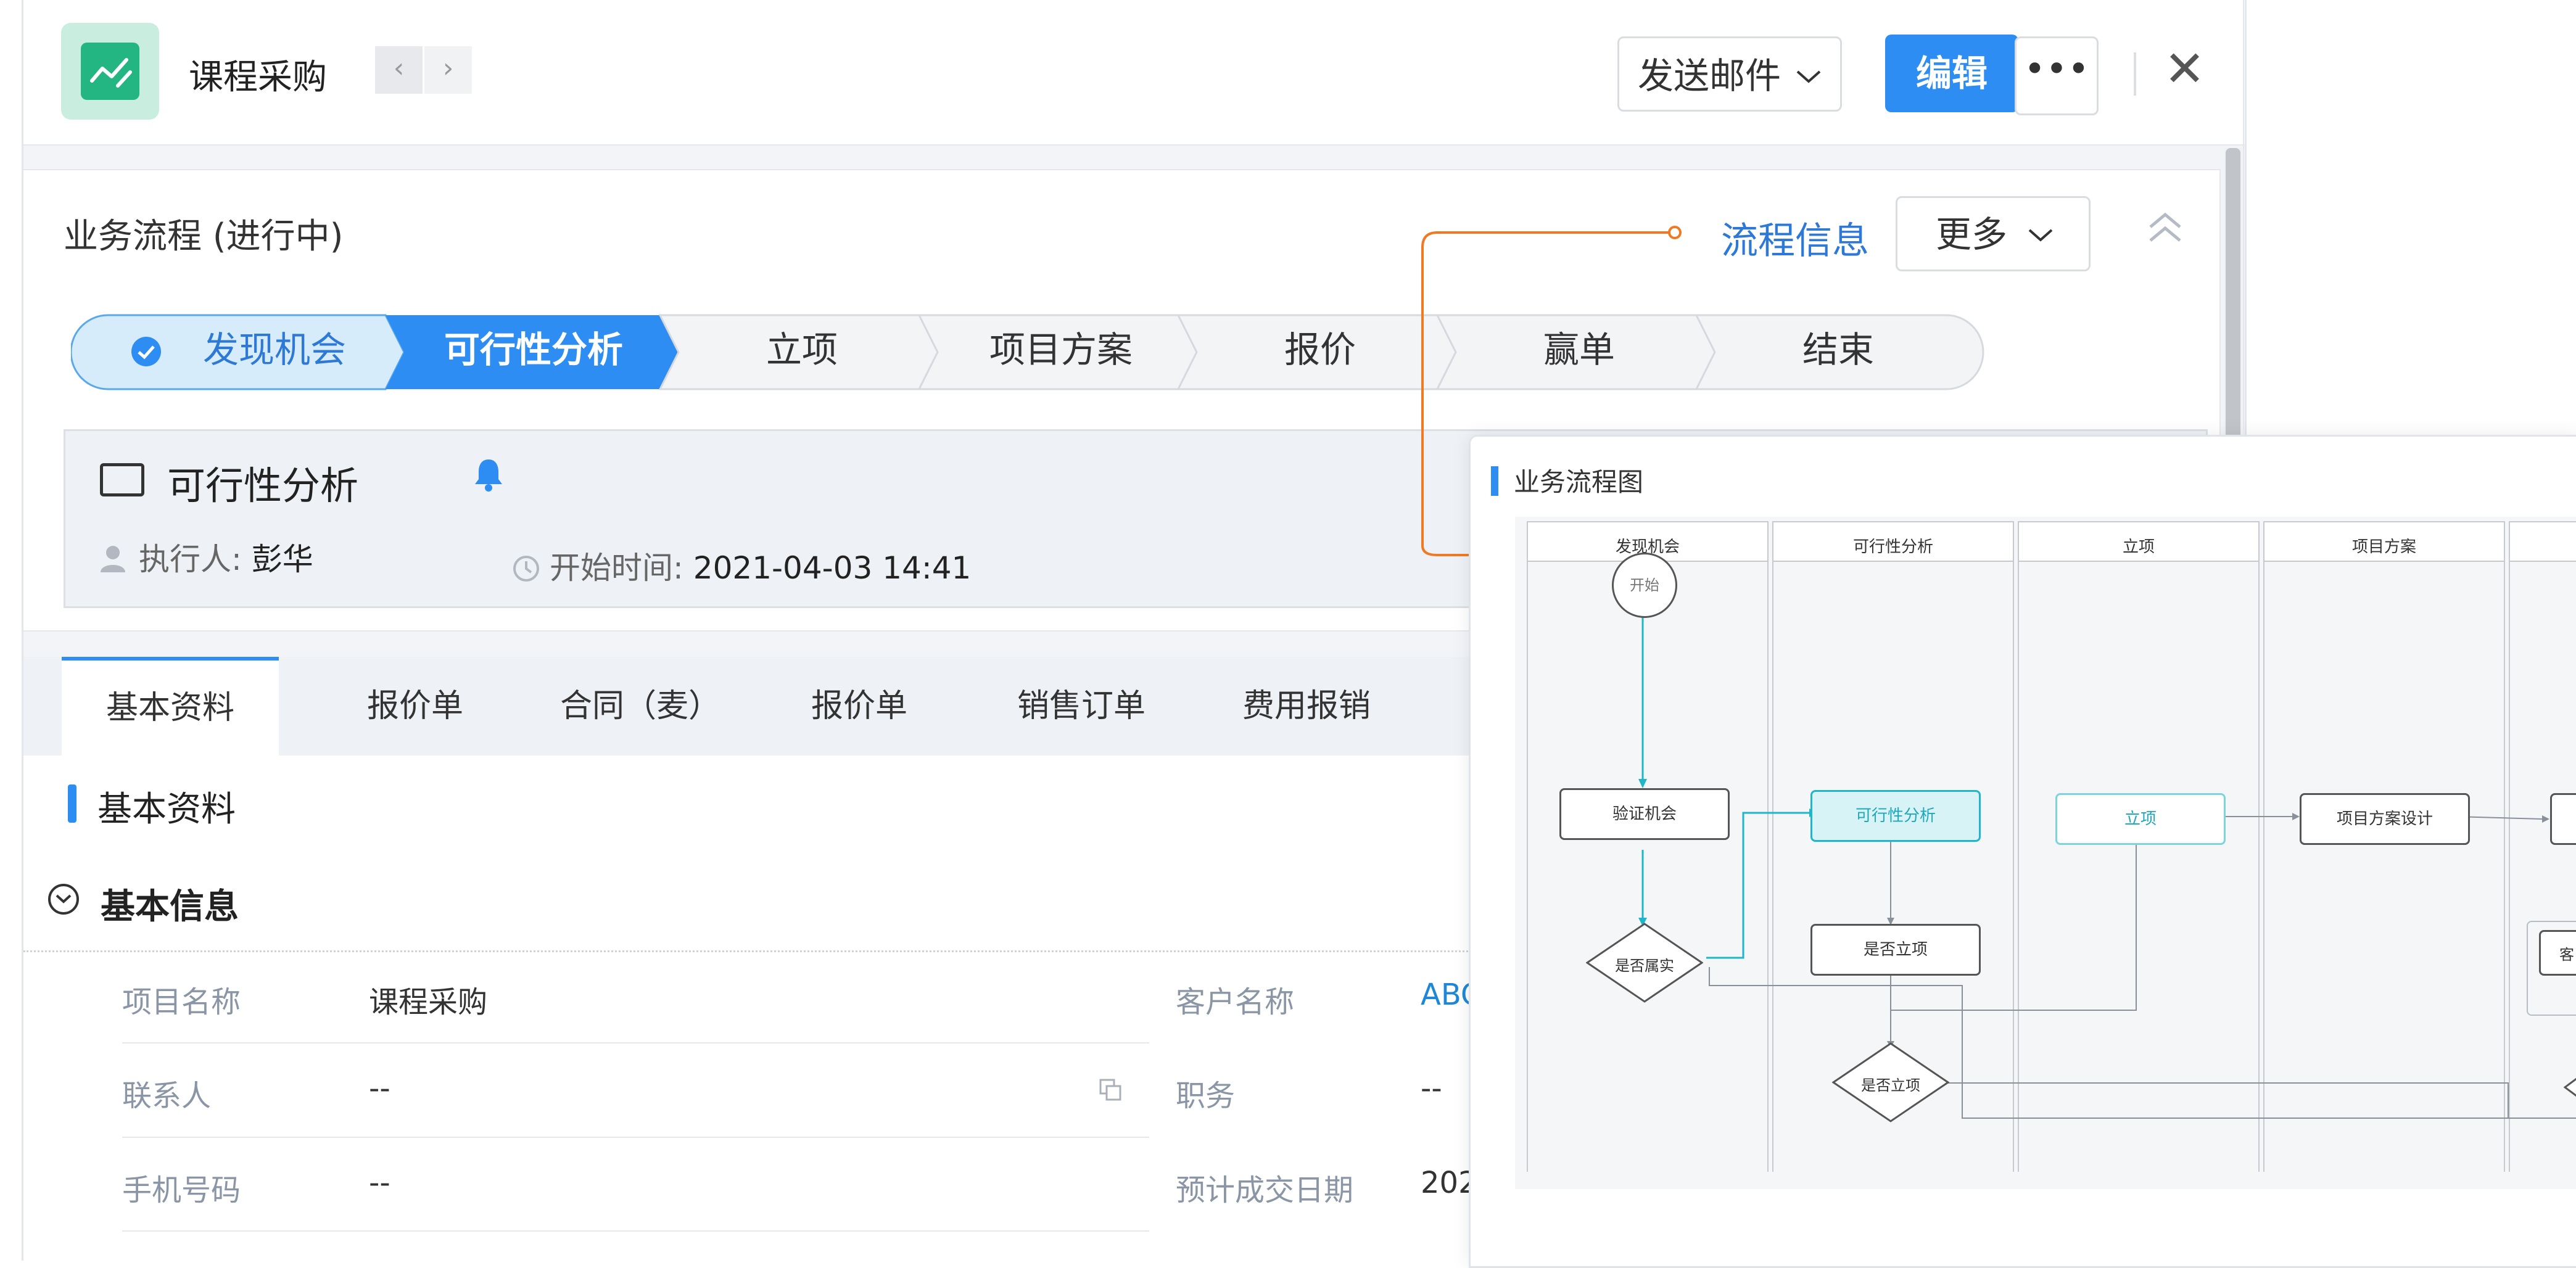 This screenshot has width=2576, height=1268. Describe the element at coordinates (2557, 953) in the screenshot. I see `node-partial-right: 客` at that location.